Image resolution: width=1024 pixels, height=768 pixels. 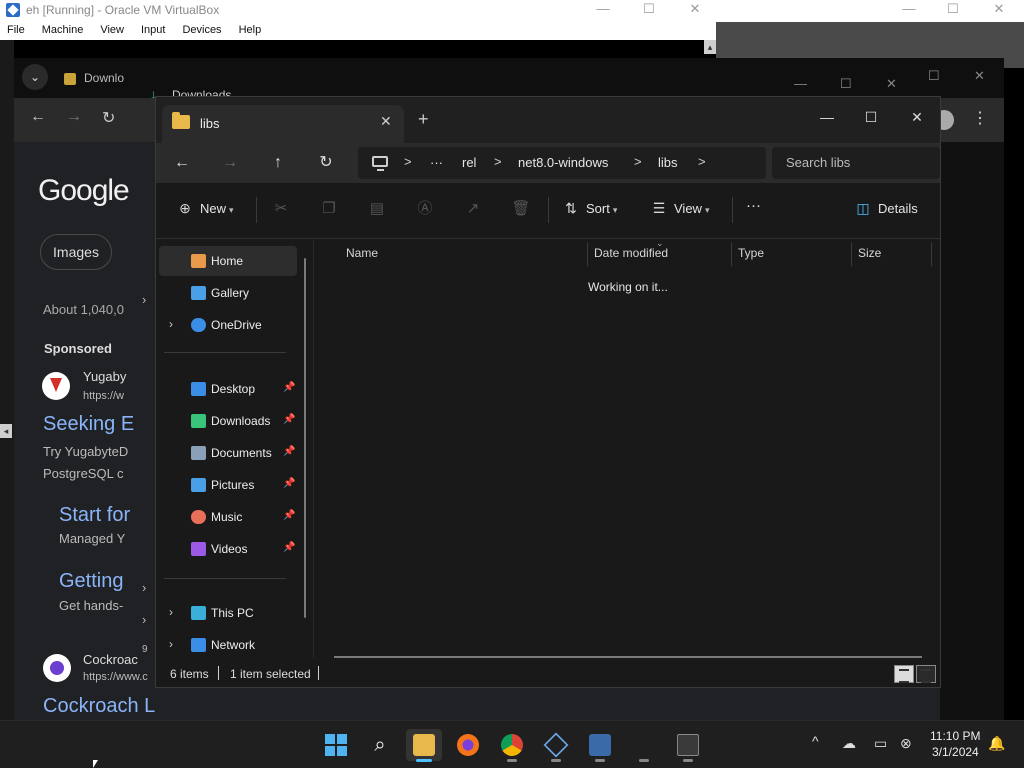 I want to click on ad-site-name: Yugaby, so click(x=104, y=376).